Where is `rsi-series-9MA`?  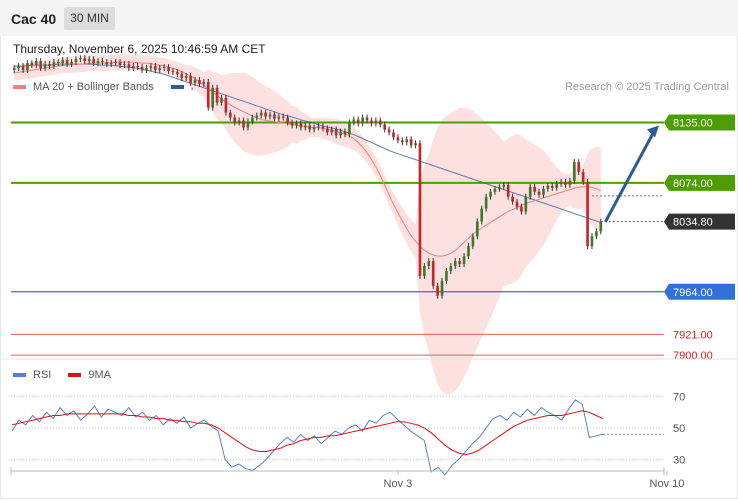
rsi-series-9MA is located at coordinates (307, 433).